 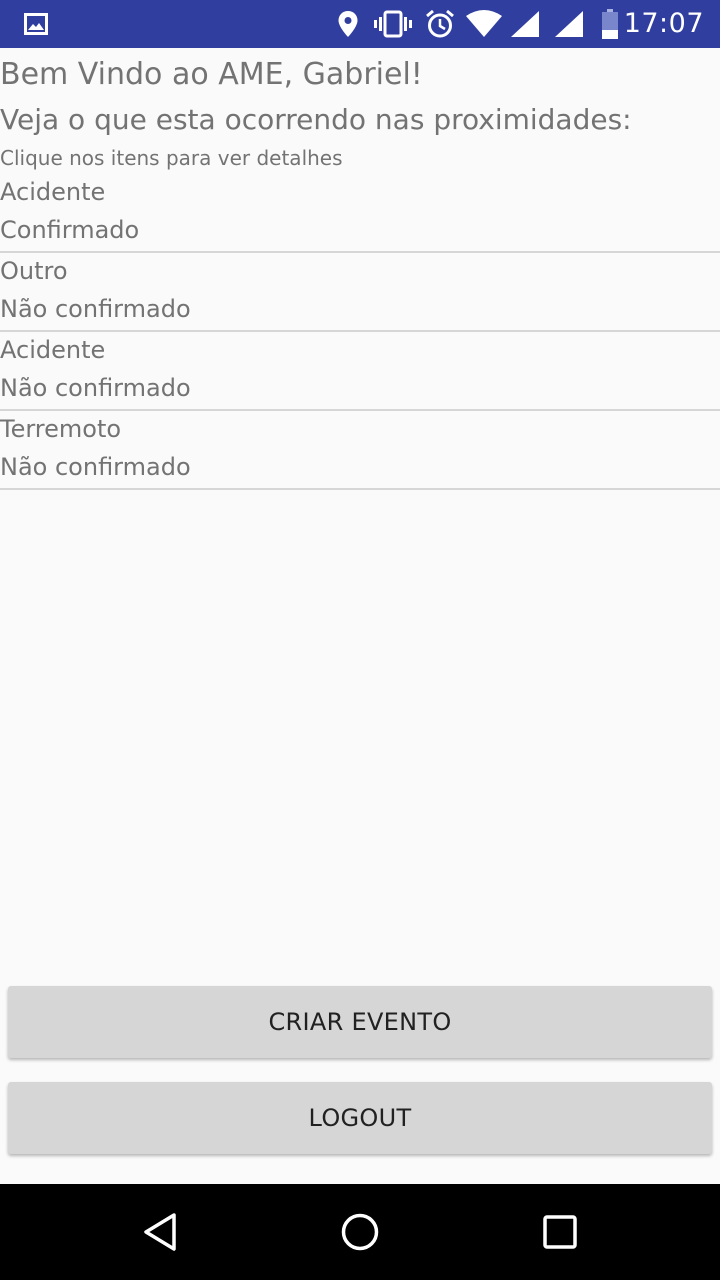 What do you see at coordinates (171, 158) in the screenshot?
I see `details-hint: Clique nos itens para ver detalhes` at bounding box center [171, 158].